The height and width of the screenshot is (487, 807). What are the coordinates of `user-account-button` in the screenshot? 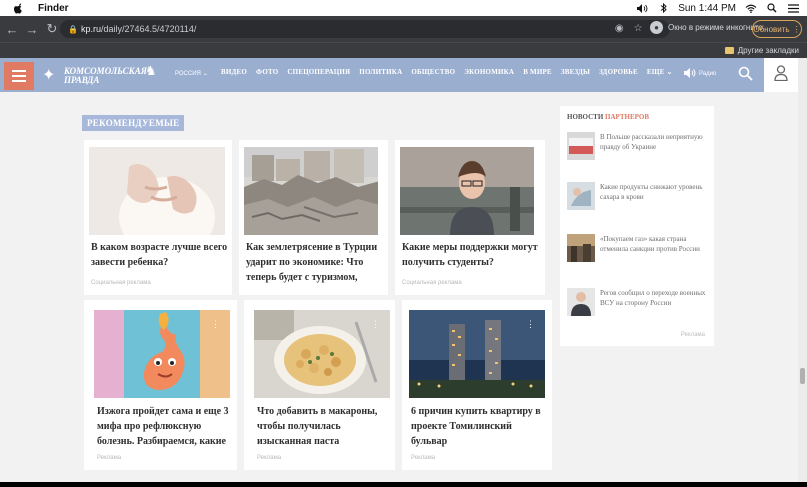 It's located at (781, 75).